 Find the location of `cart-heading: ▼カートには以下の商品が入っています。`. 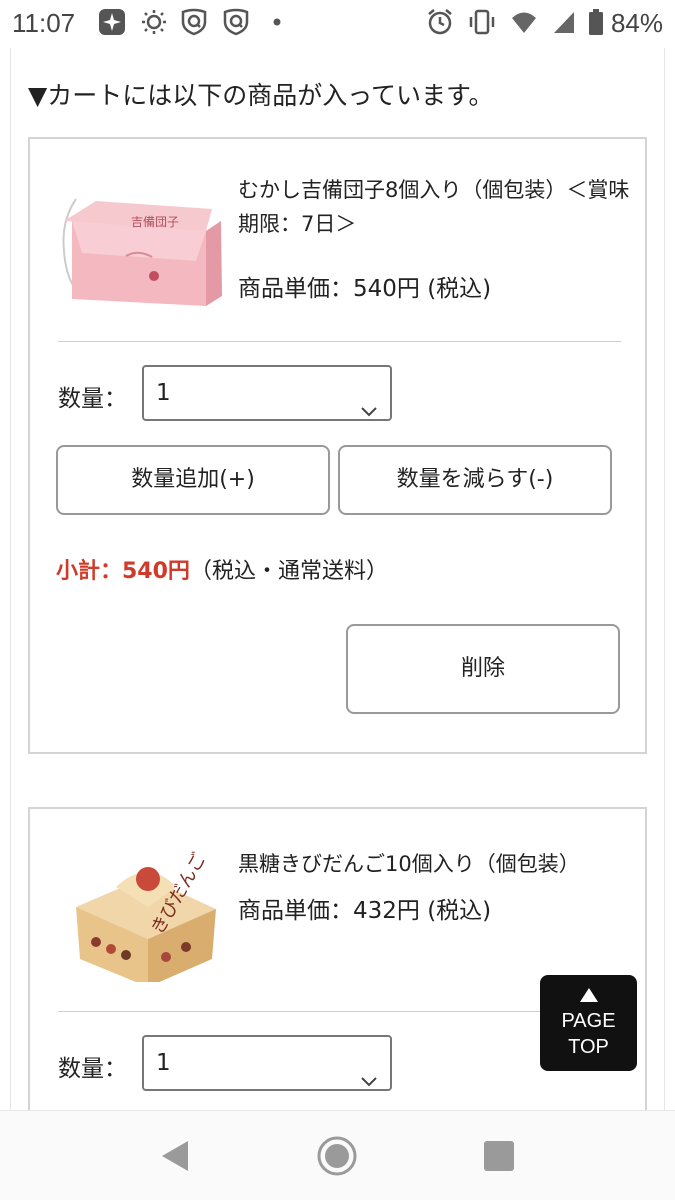

cart-heading: ▼カートには以下の商品が入っています。 is located at coordinates (261, 95).